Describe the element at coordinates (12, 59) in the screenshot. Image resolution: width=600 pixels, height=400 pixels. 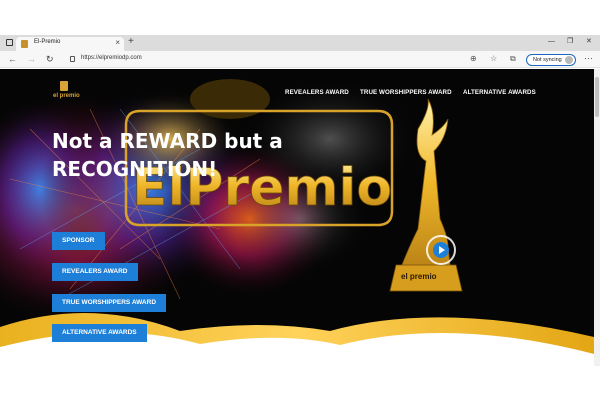
I see `back-icon: ←` at that location.